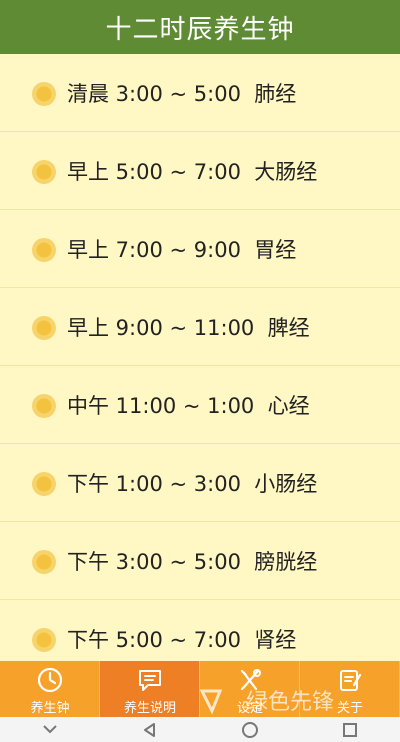 The width and height of the screenshot is (400, 742). I want to click on list-item: 清晨 3:00 ~ 5:00 肺经, so click(200, 93).